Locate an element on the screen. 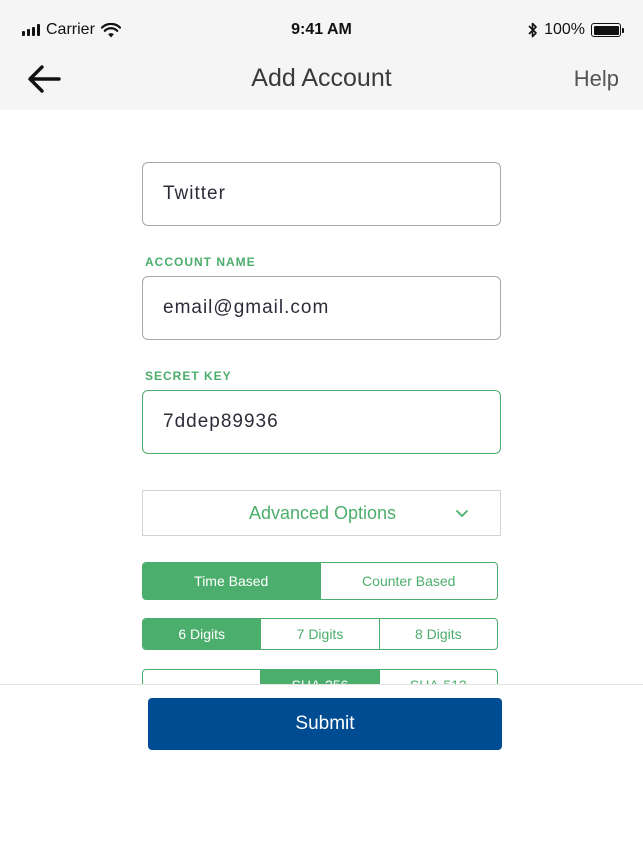 Image resolution: width=643 pixels, height=858 pixels. seven-digits-option: 7 Digits is located at coordinates (319, 634).